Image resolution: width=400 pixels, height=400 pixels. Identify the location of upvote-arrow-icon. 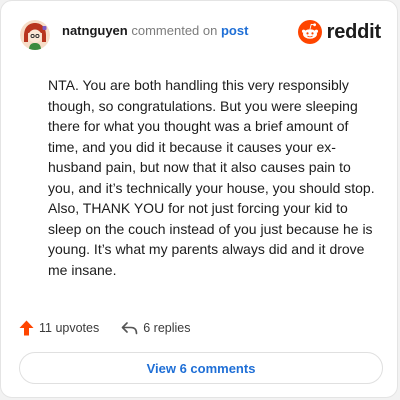
(26, 328).